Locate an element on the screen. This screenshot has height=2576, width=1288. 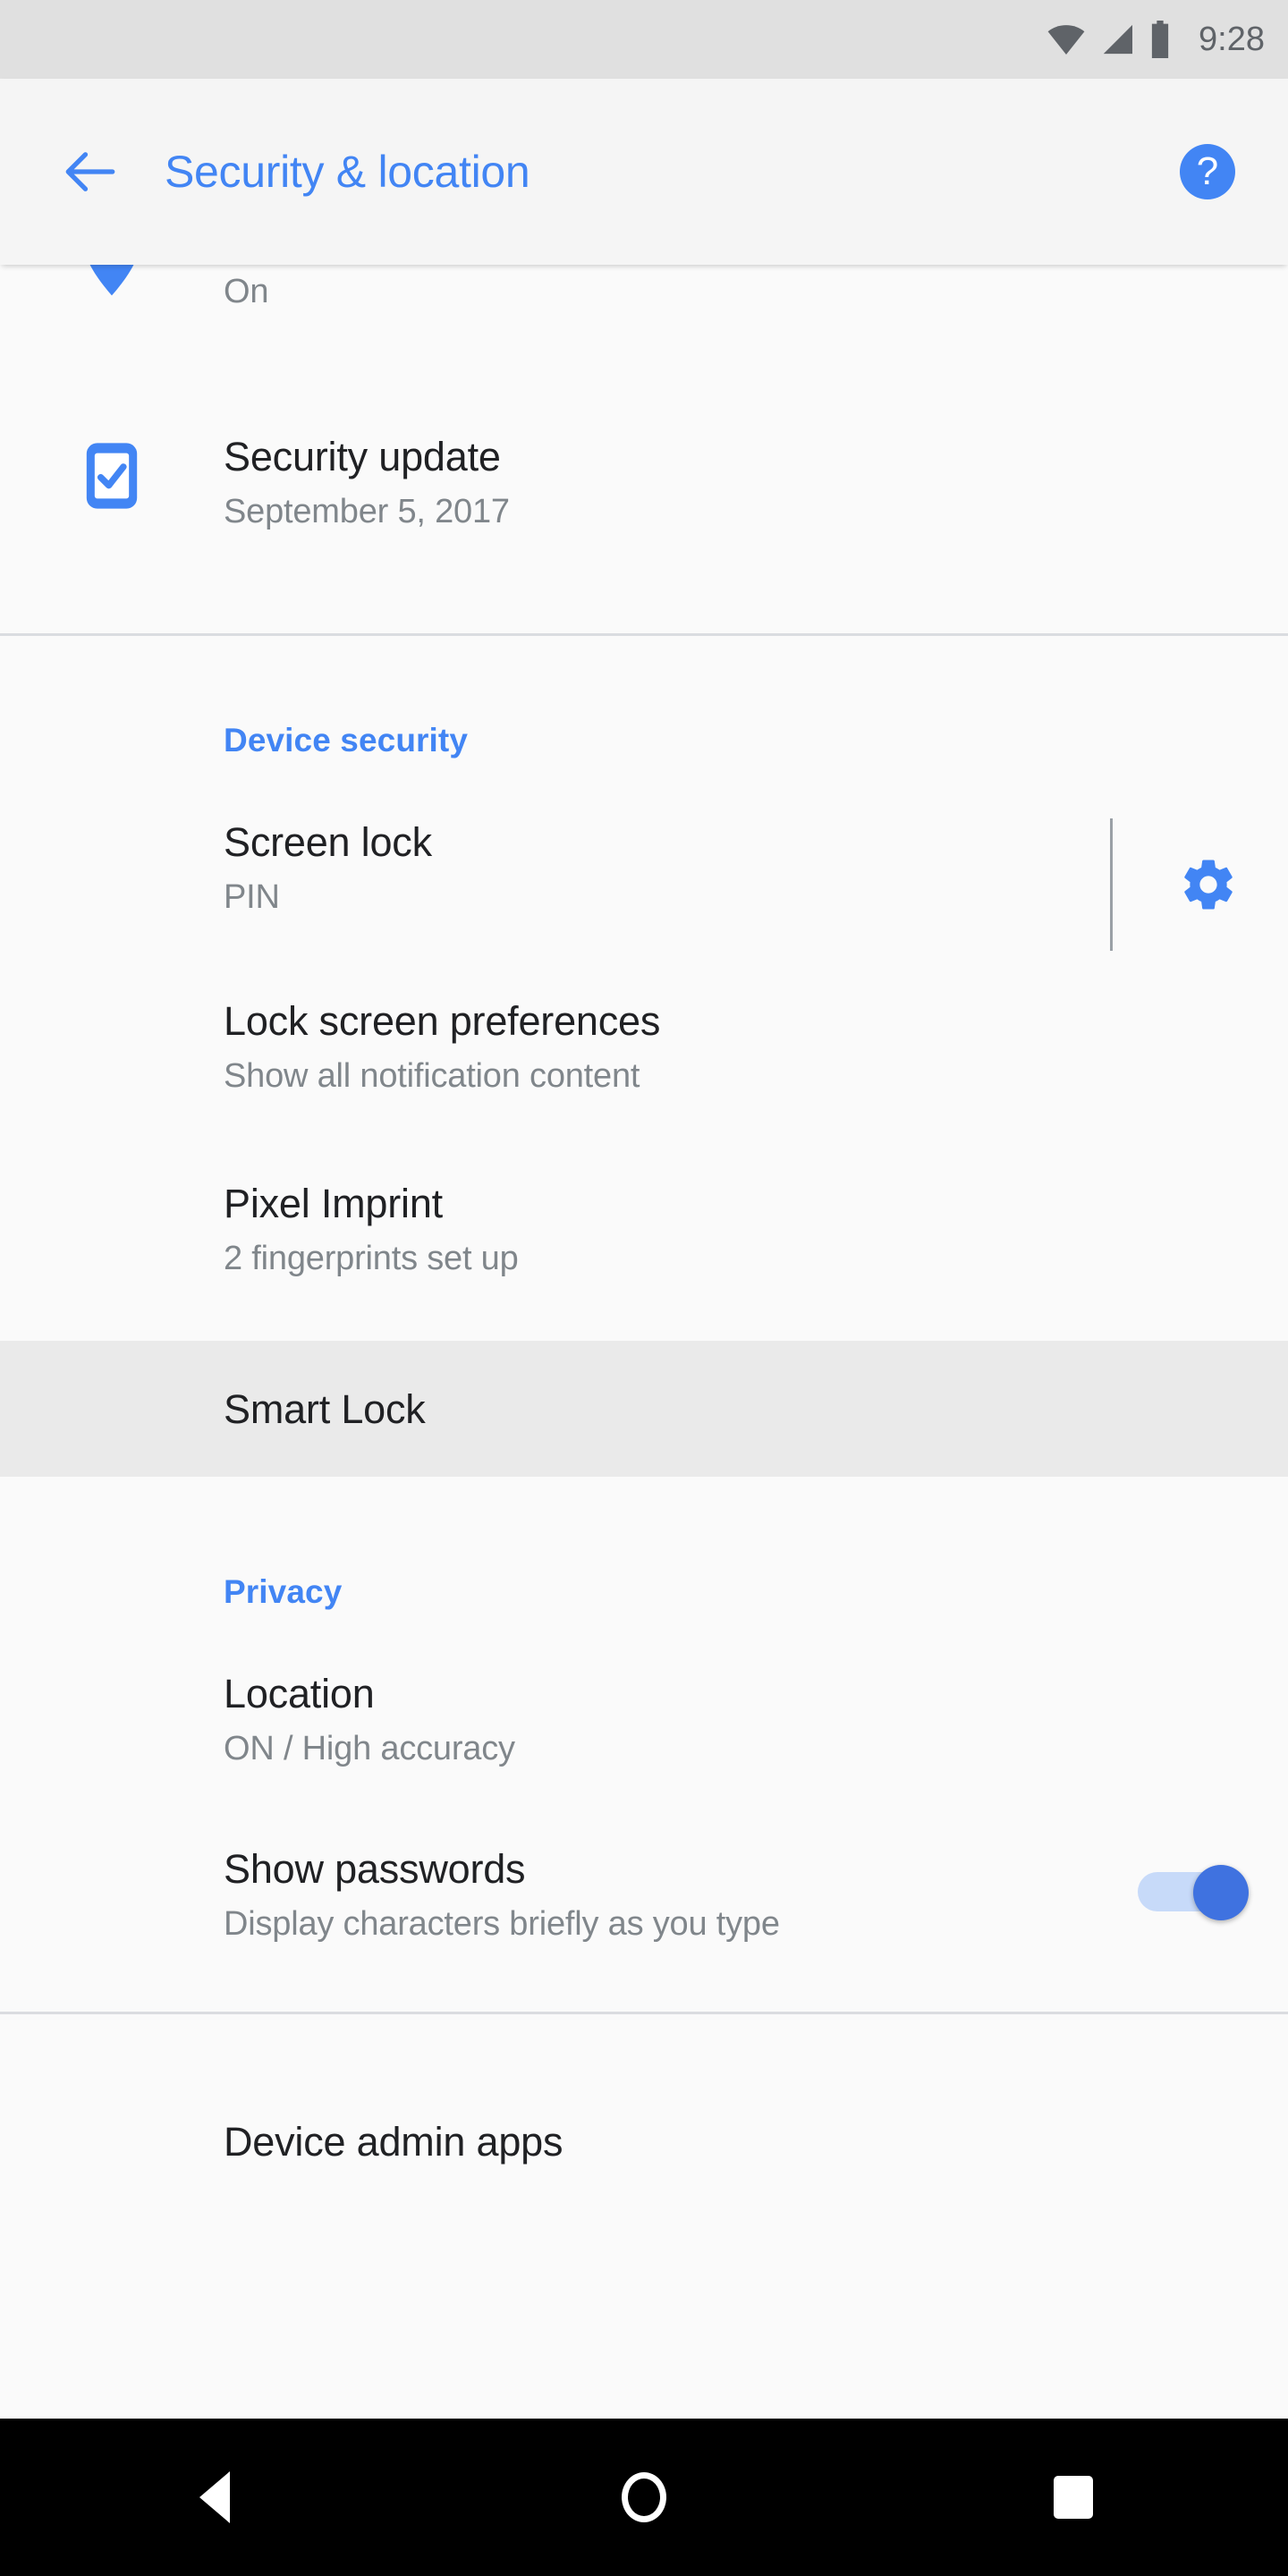
list-item-location: Location ON / High accuracy is located at coordinates (644, 1700).